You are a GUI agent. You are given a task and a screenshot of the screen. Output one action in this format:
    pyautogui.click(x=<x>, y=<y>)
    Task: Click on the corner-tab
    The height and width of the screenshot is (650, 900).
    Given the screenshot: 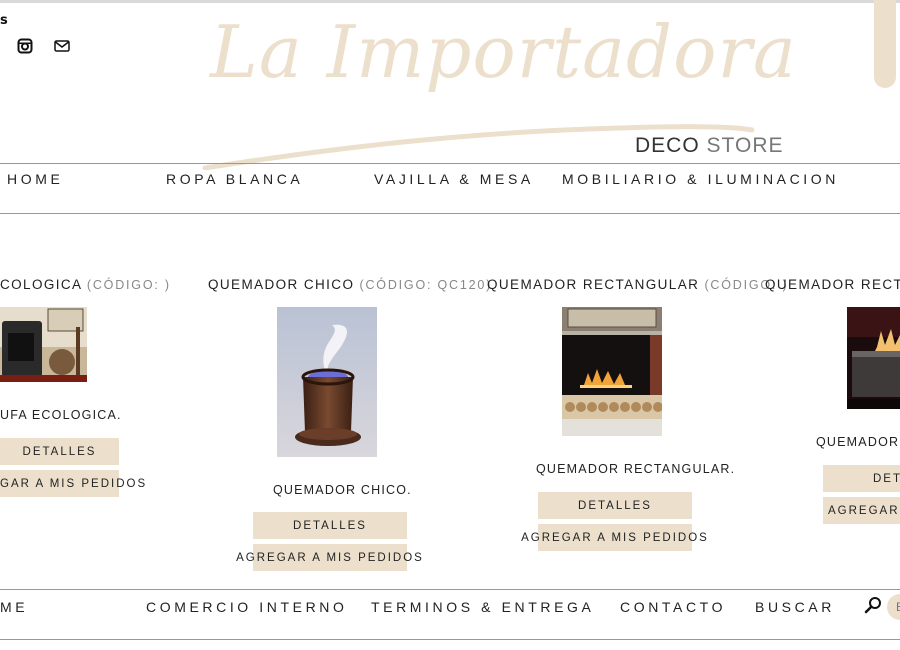 What is the action you would take?
    pyautogui.click(x=885, y=44)
    